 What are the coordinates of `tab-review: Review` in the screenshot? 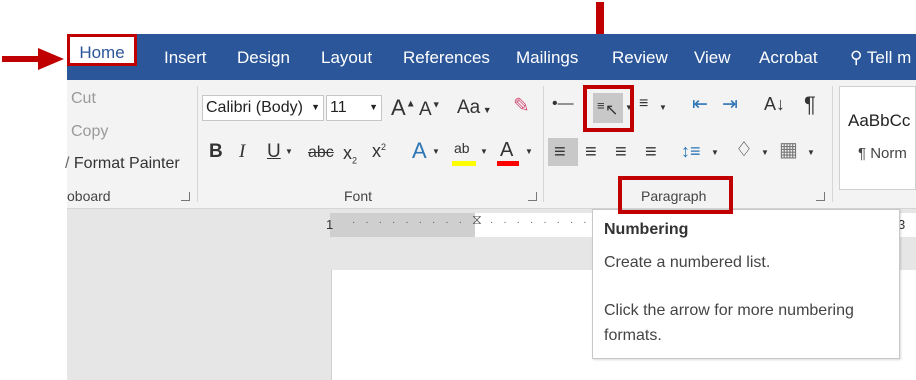 It's located at (640, 57).